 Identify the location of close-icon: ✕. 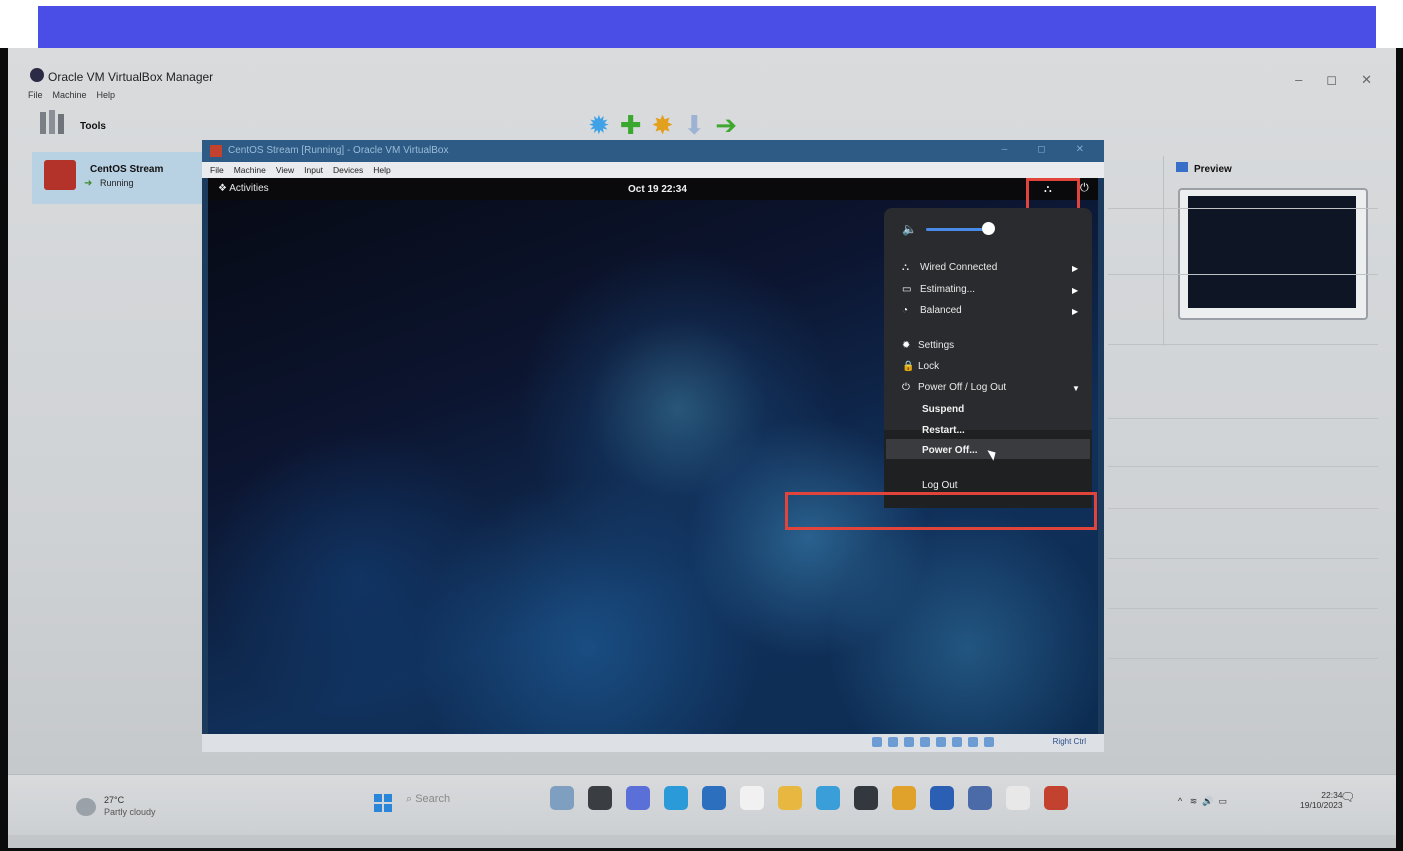
(1366, 80).